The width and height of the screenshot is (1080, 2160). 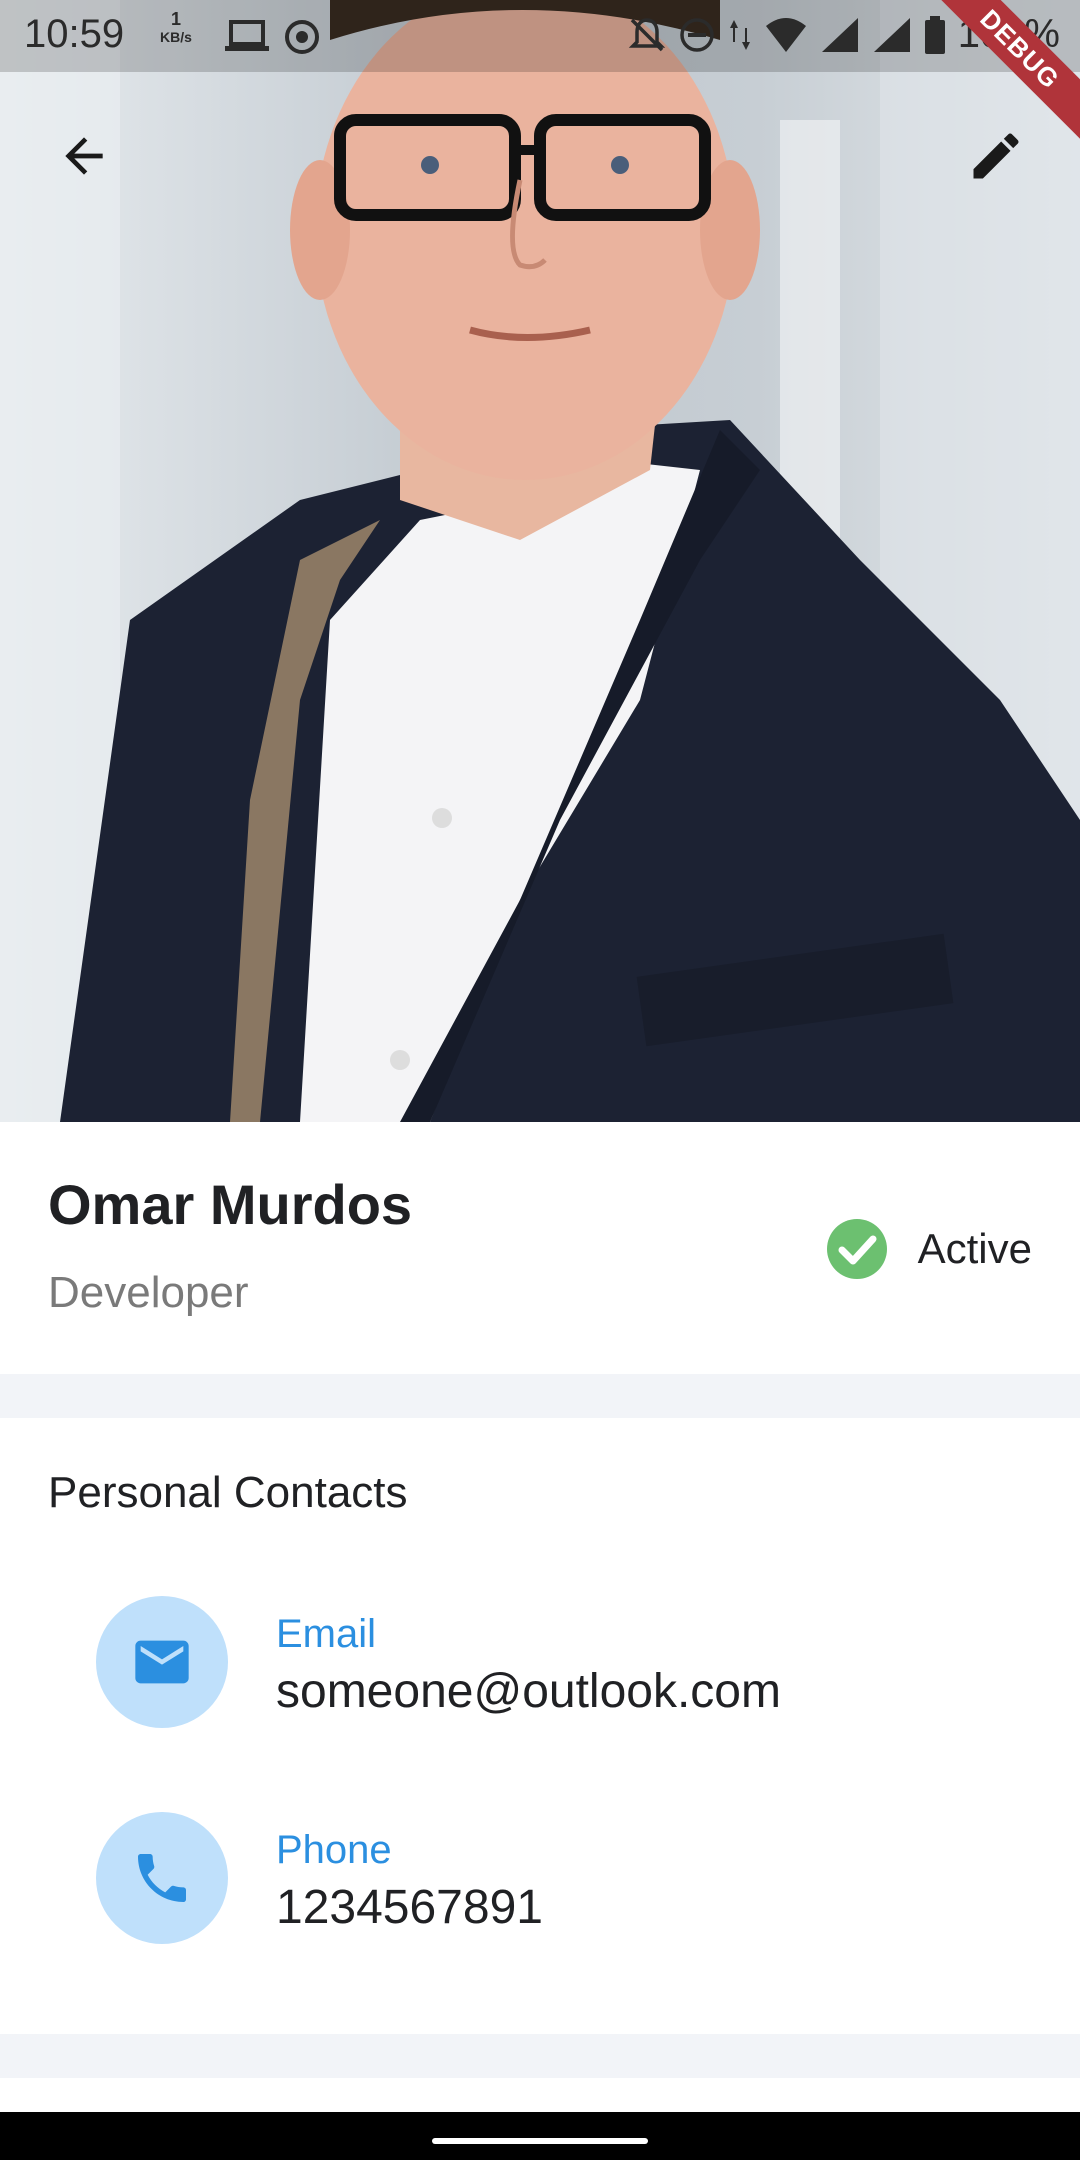 I want to click on status-time: 10:59, so click(x=74, y=34).